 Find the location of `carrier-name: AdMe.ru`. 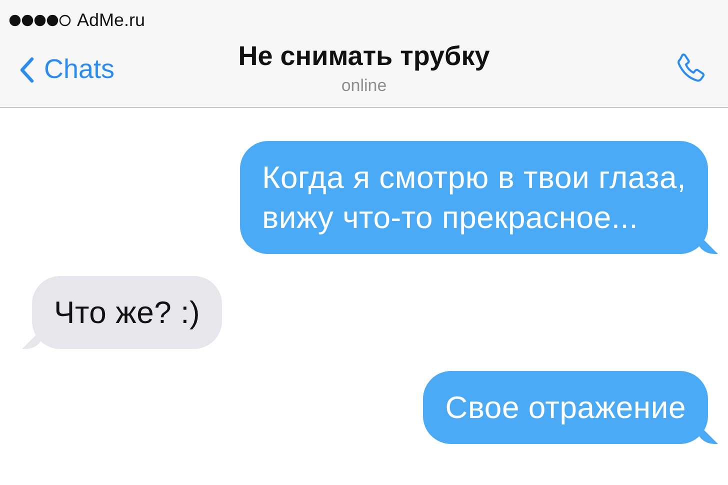

carrier-name: AdMe.ru is located at coordinates (111, 20).